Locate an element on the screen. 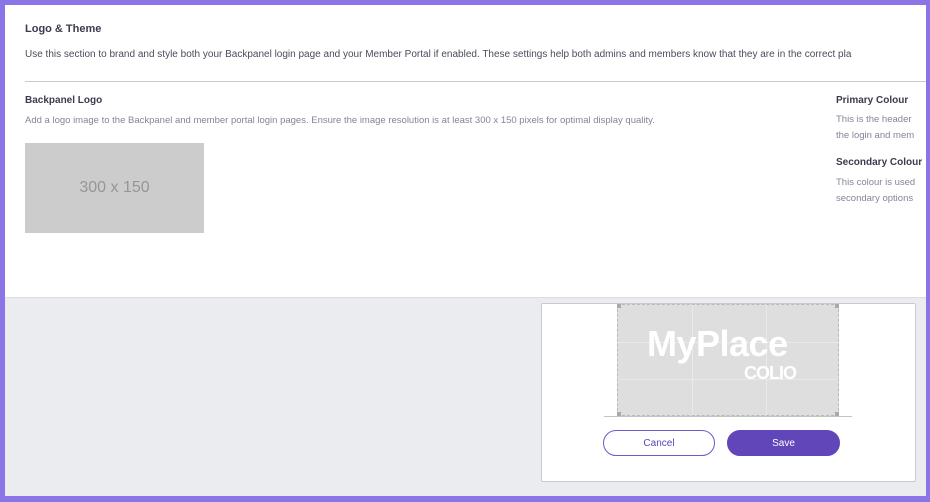 Image resolution: width=930 pixels, height=502 pixels. secondary-colour-description-2: secondary options is located at coordinates (875, 198).